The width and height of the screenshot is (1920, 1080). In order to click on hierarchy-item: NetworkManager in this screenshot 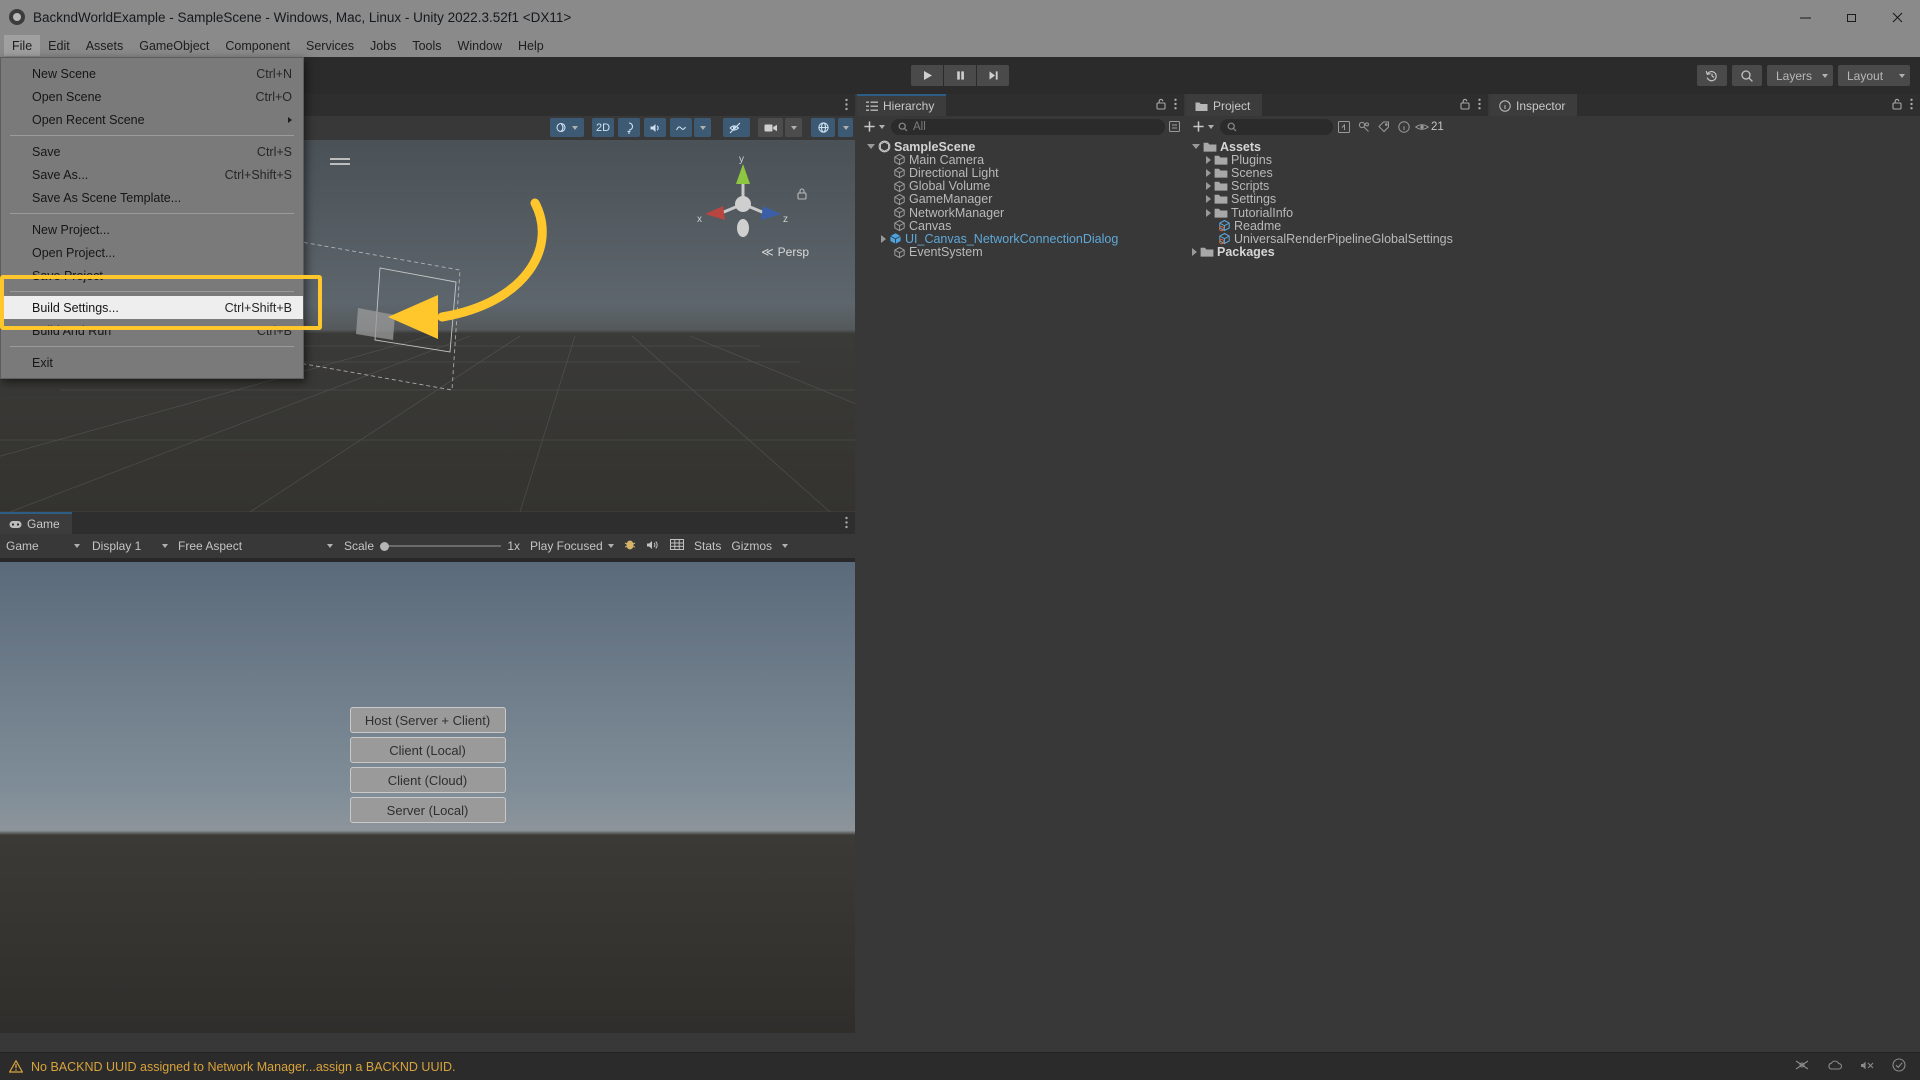, I will do `click(1020, 213)`.